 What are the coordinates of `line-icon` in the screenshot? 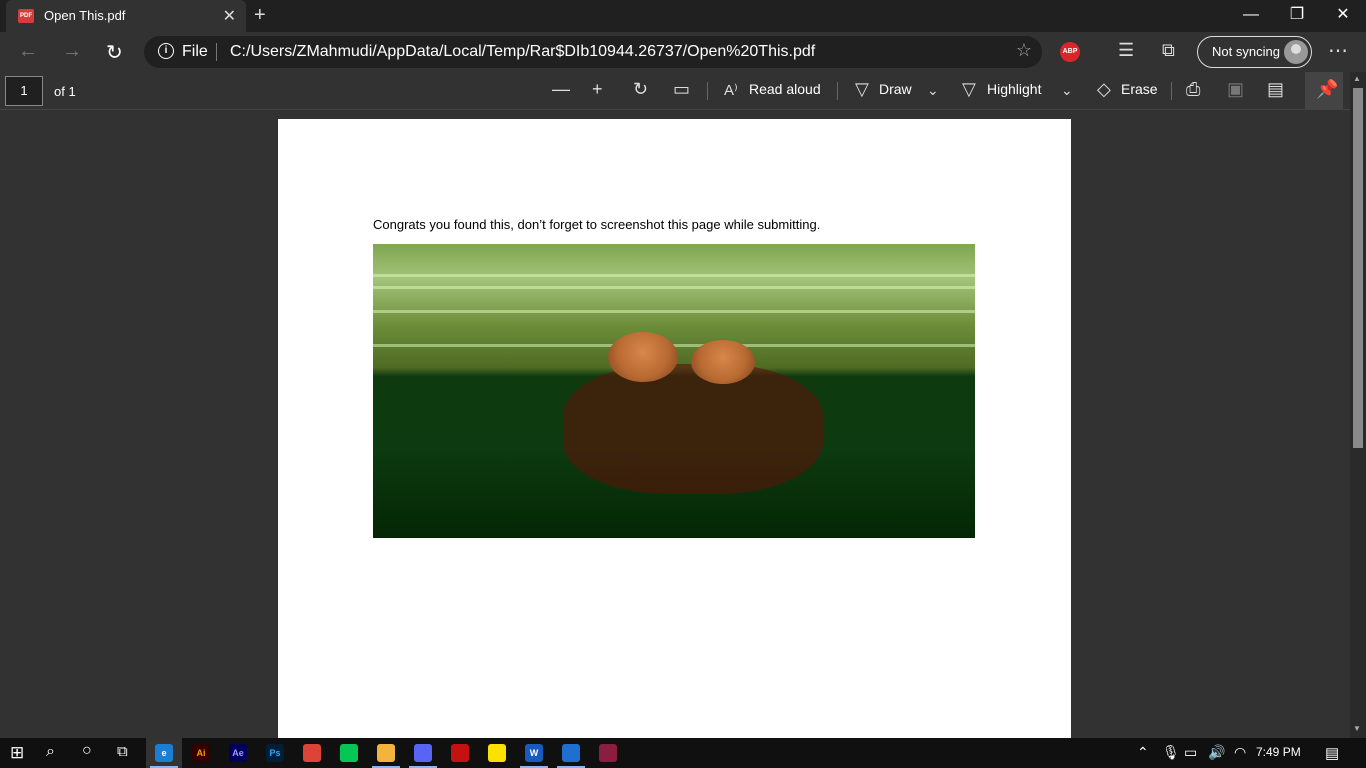 It's located at (349, 753).